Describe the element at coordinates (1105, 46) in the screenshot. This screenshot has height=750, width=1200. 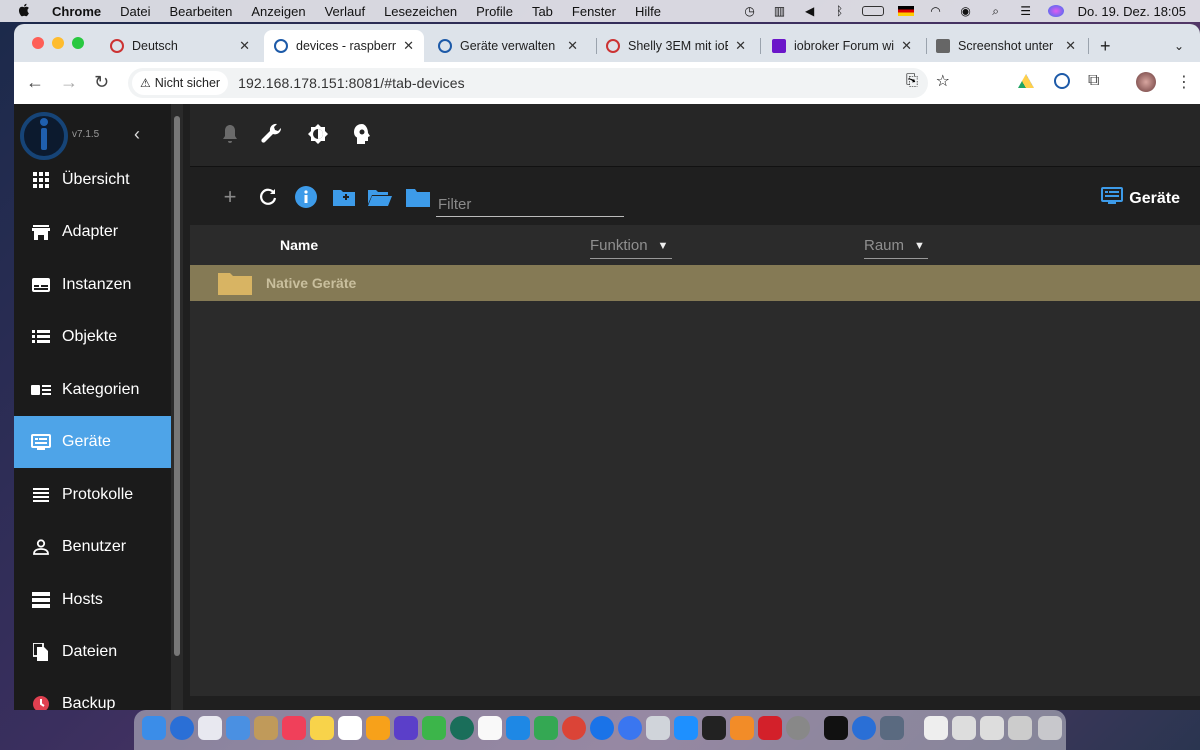
I see `new-tab-button: +` at that location.